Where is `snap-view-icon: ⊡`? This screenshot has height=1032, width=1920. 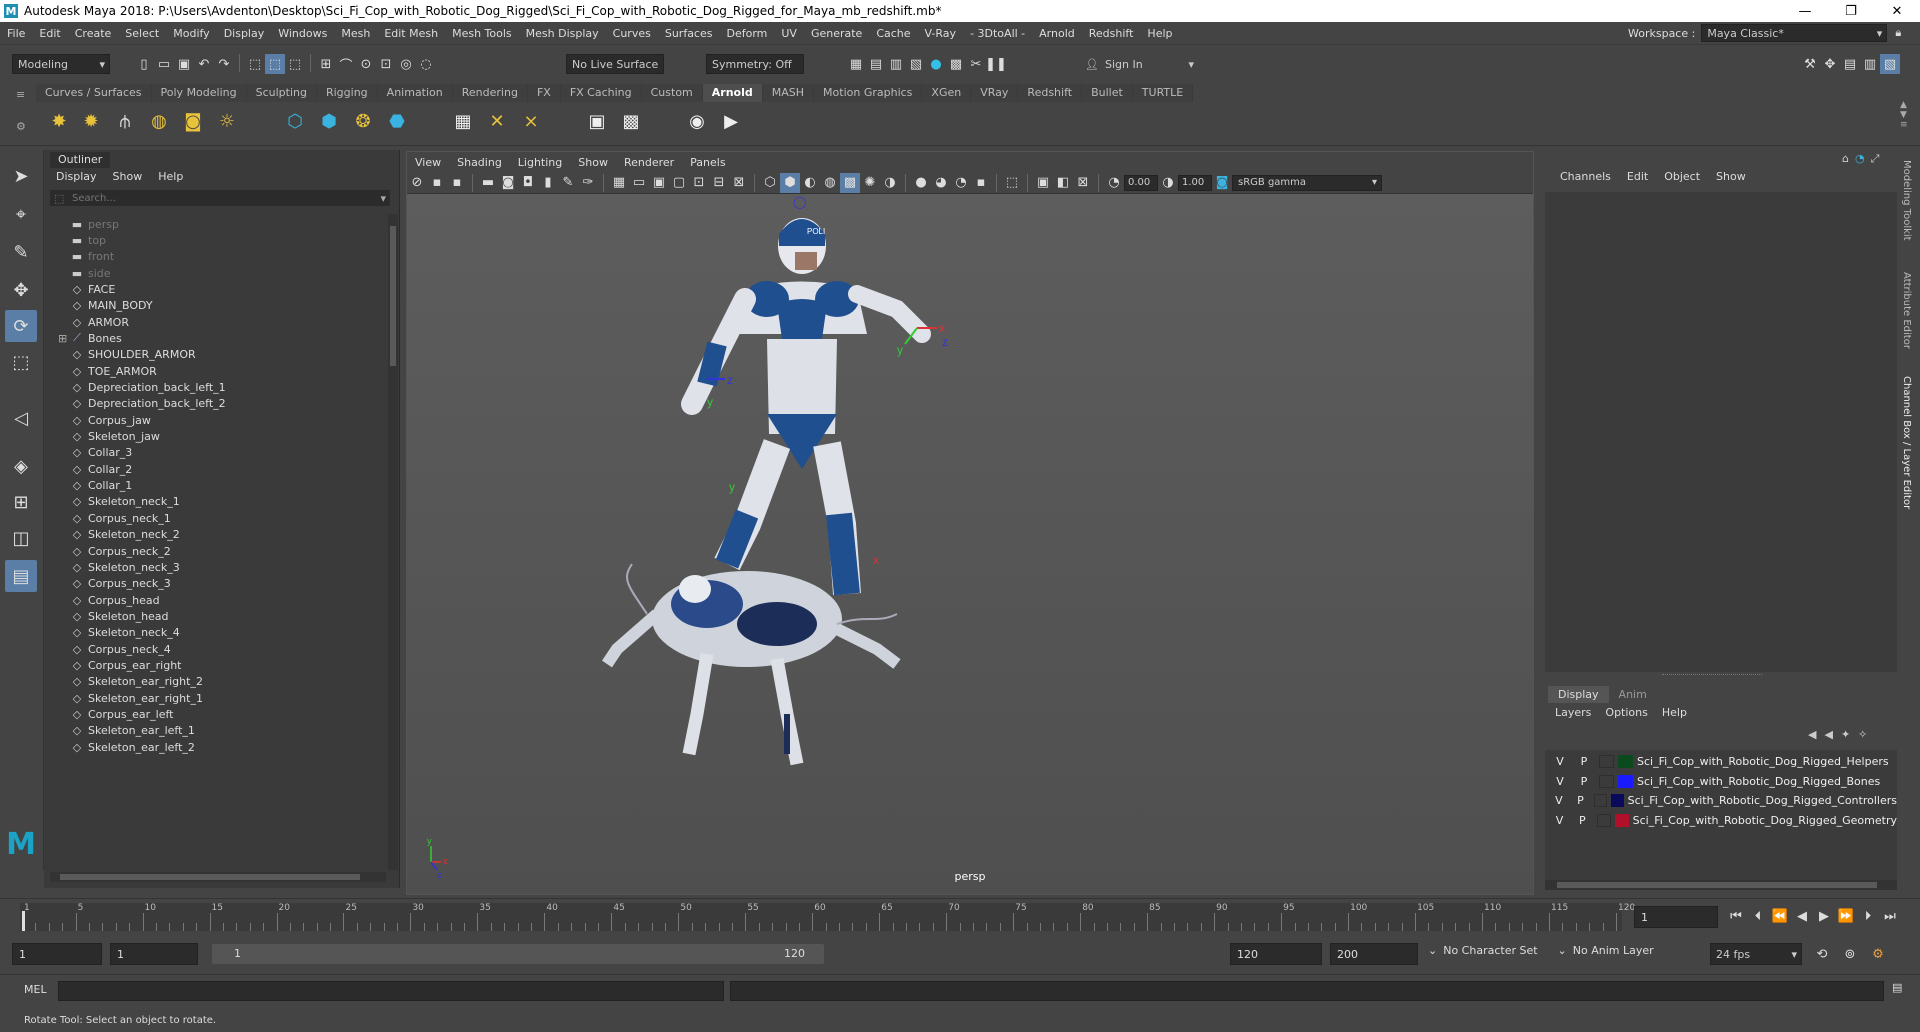 snap-view-icon: ⊡ is located at coordinates (386, 64).